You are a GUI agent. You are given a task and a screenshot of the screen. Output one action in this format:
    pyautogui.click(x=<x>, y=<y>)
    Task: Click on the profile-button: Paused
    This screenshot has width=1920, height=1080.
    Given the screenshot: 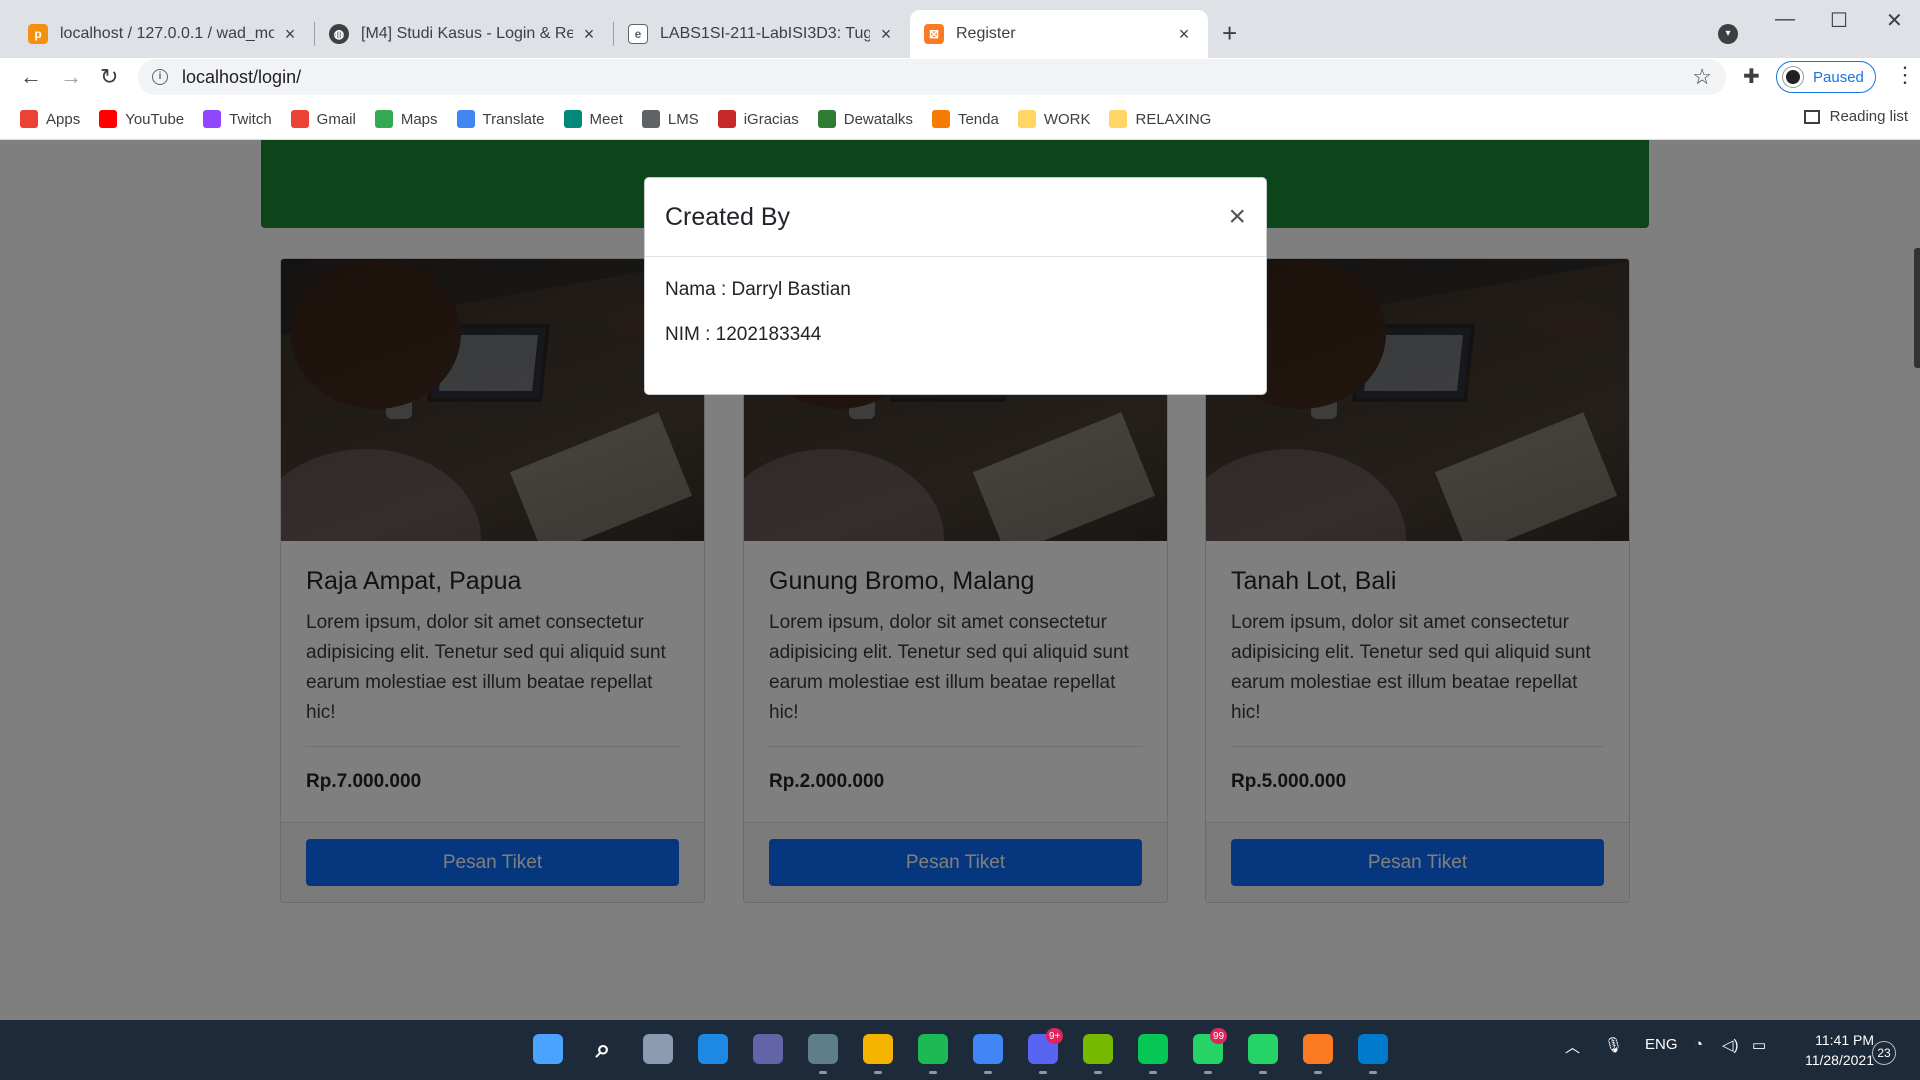 What is the action you would take?
    pyautogui.click(x=1826, y=77)
    